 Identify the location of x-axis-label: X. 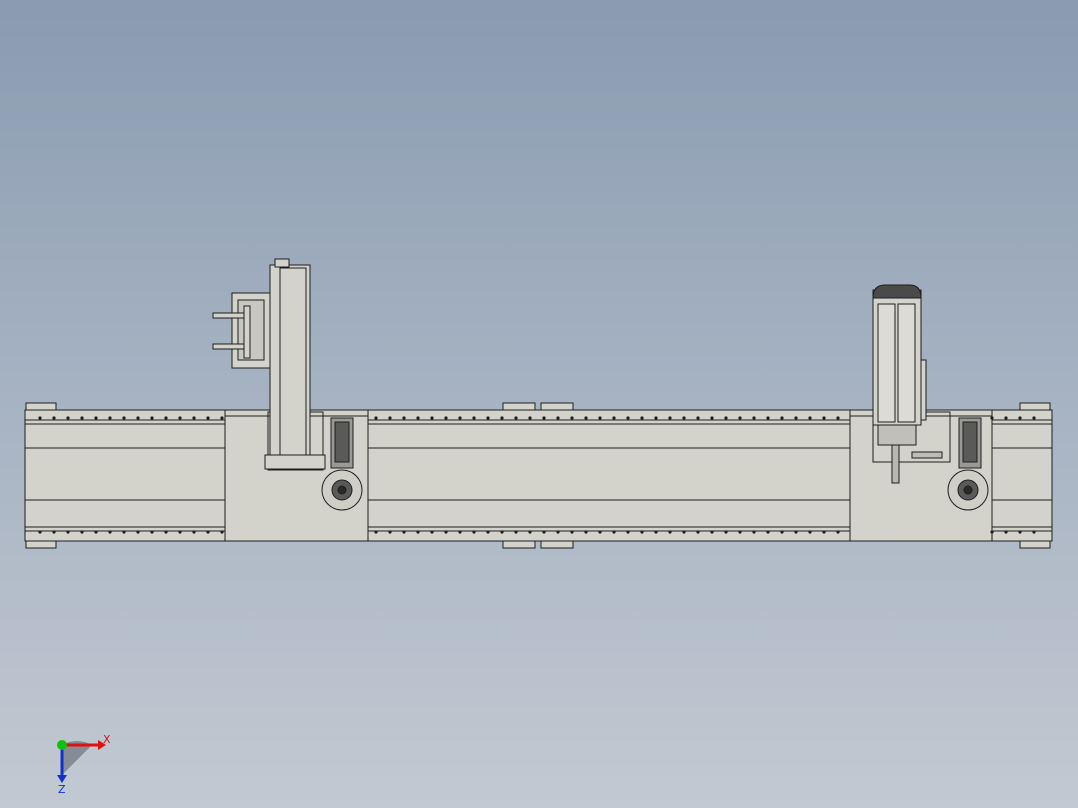
(107, 739).